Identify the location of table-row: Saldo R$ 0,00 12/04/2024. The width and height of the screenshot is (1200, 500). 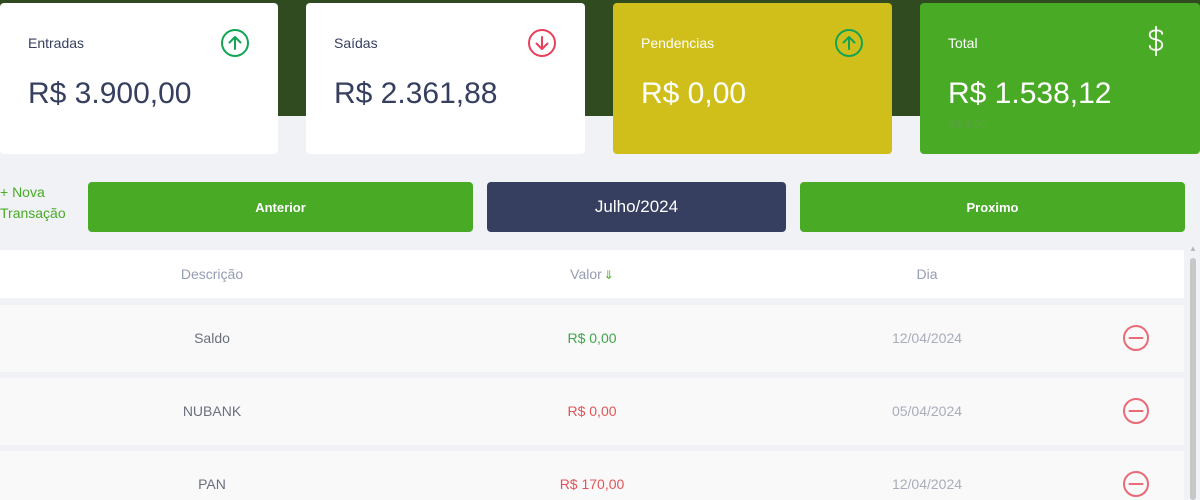
(592, 338).